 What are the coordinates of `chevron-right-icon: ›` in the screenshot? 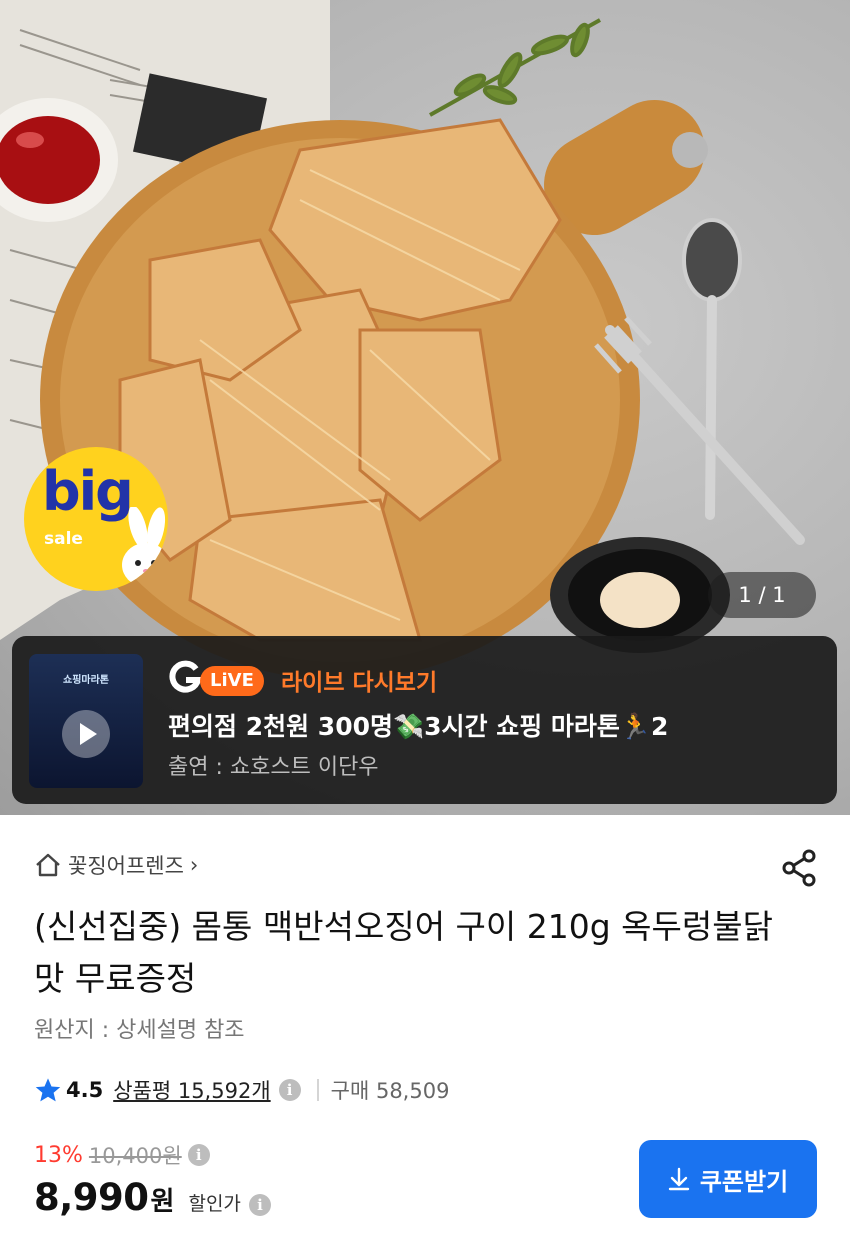 It's located at (194, 865).